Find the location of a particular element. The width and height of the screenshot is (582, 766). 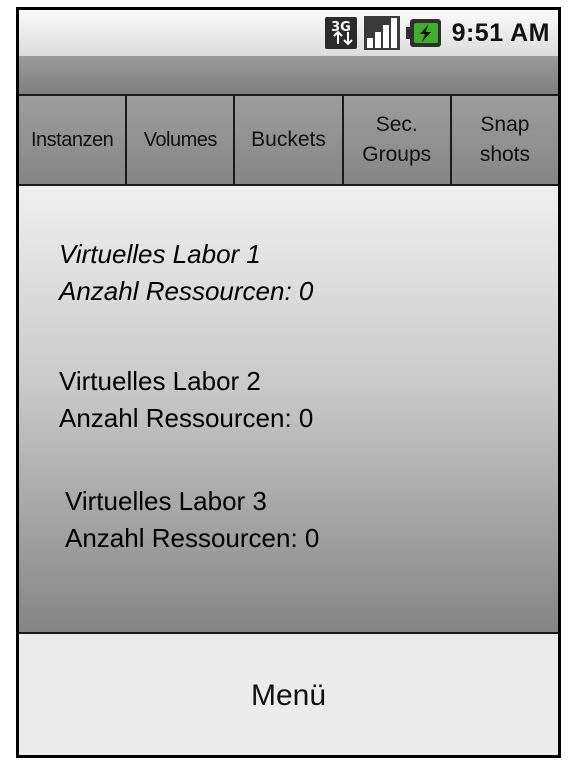

3g-data-icon: 3G is located at coordinates (341, 33).